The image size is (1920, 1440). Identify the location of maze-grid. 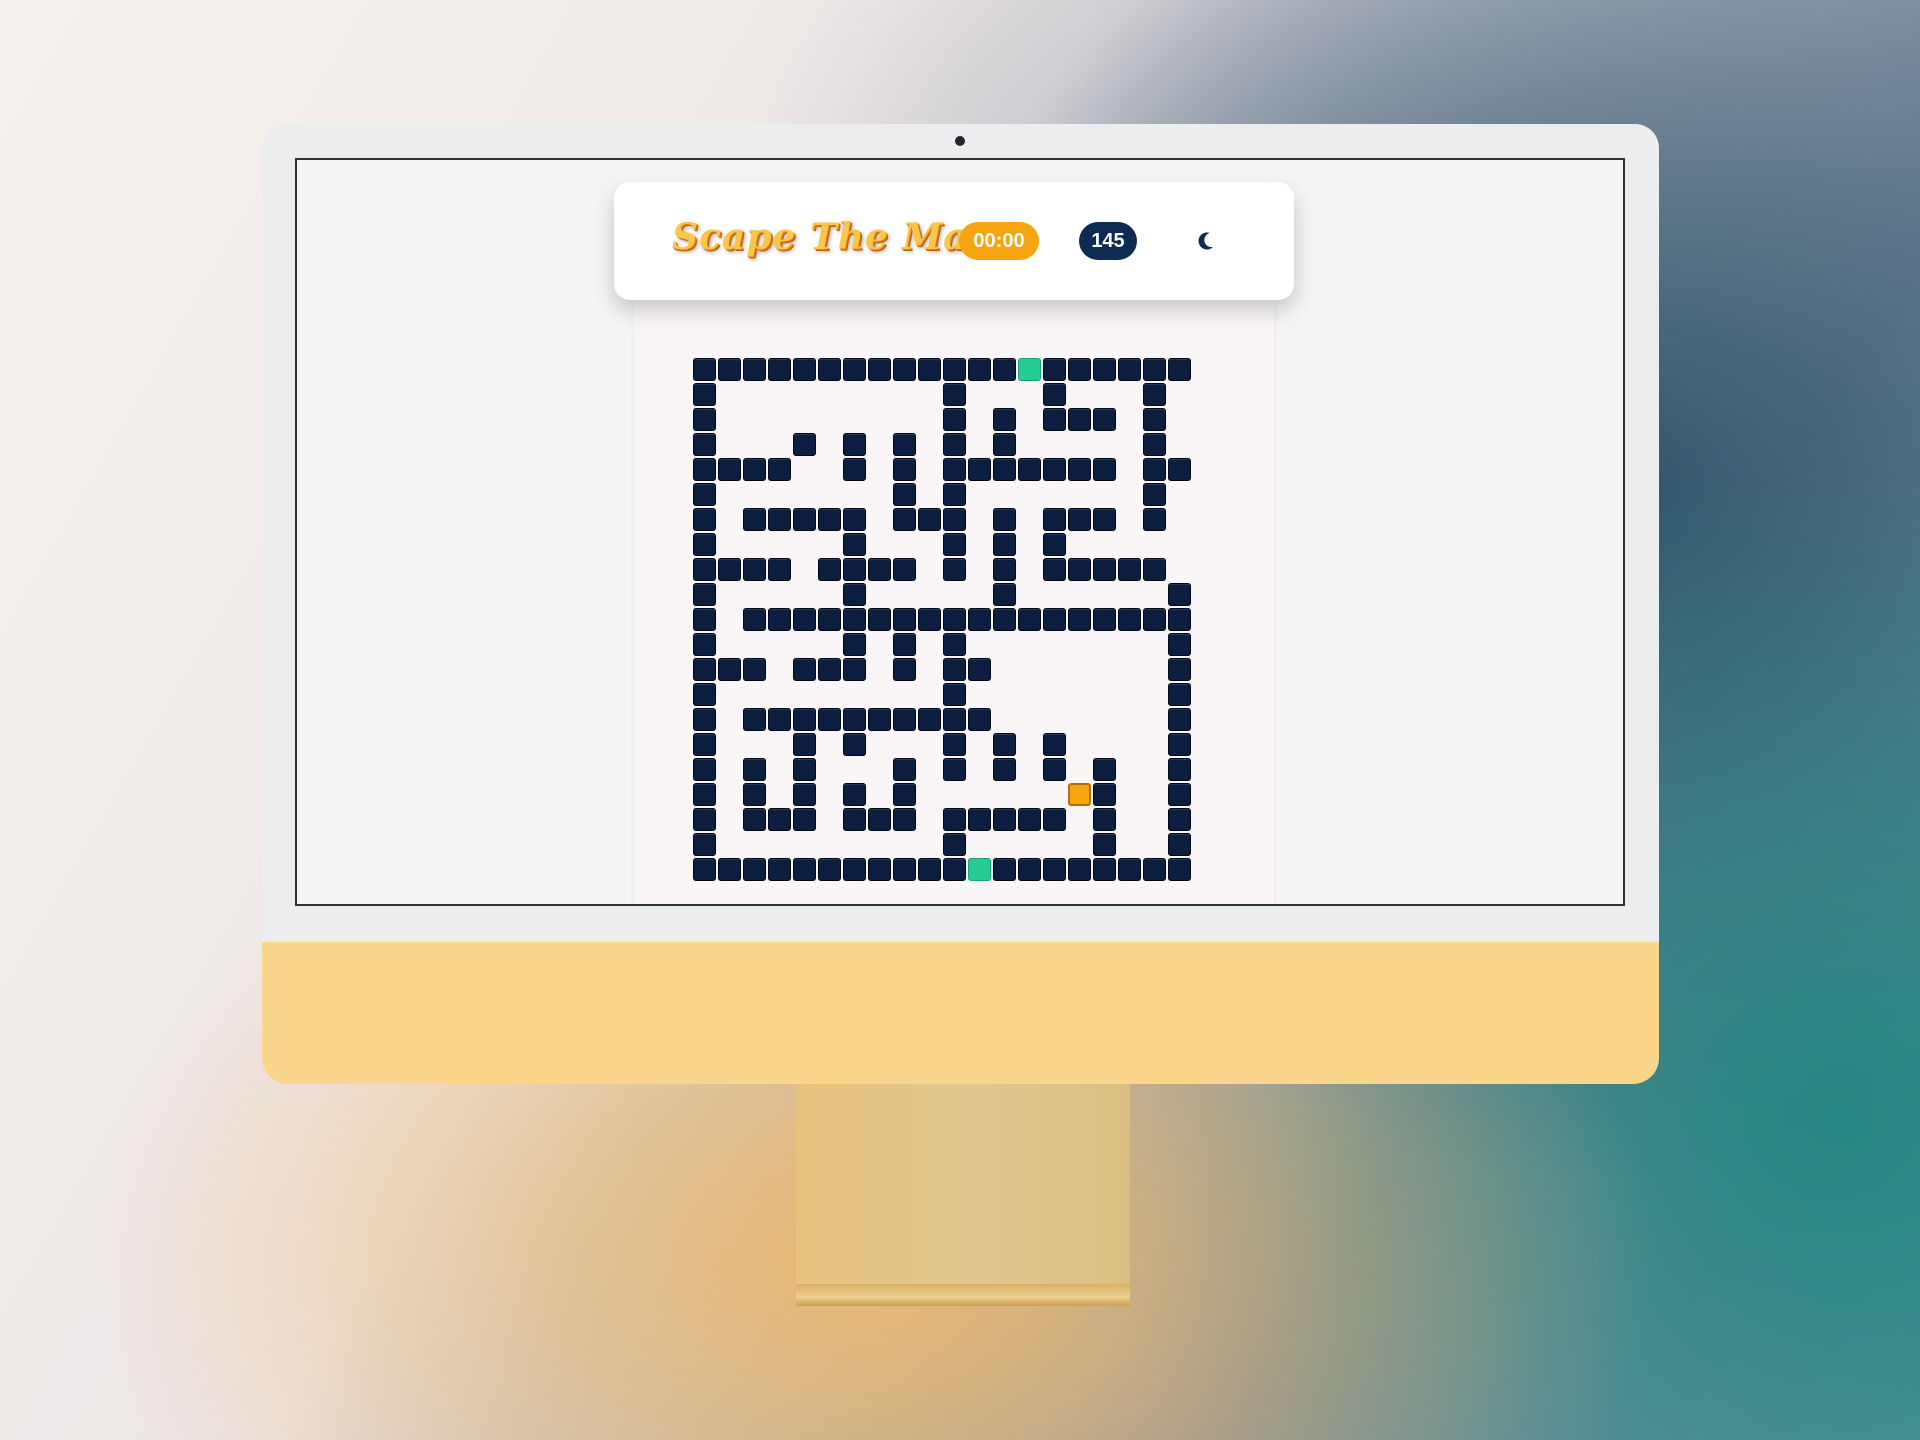
(955, 620).